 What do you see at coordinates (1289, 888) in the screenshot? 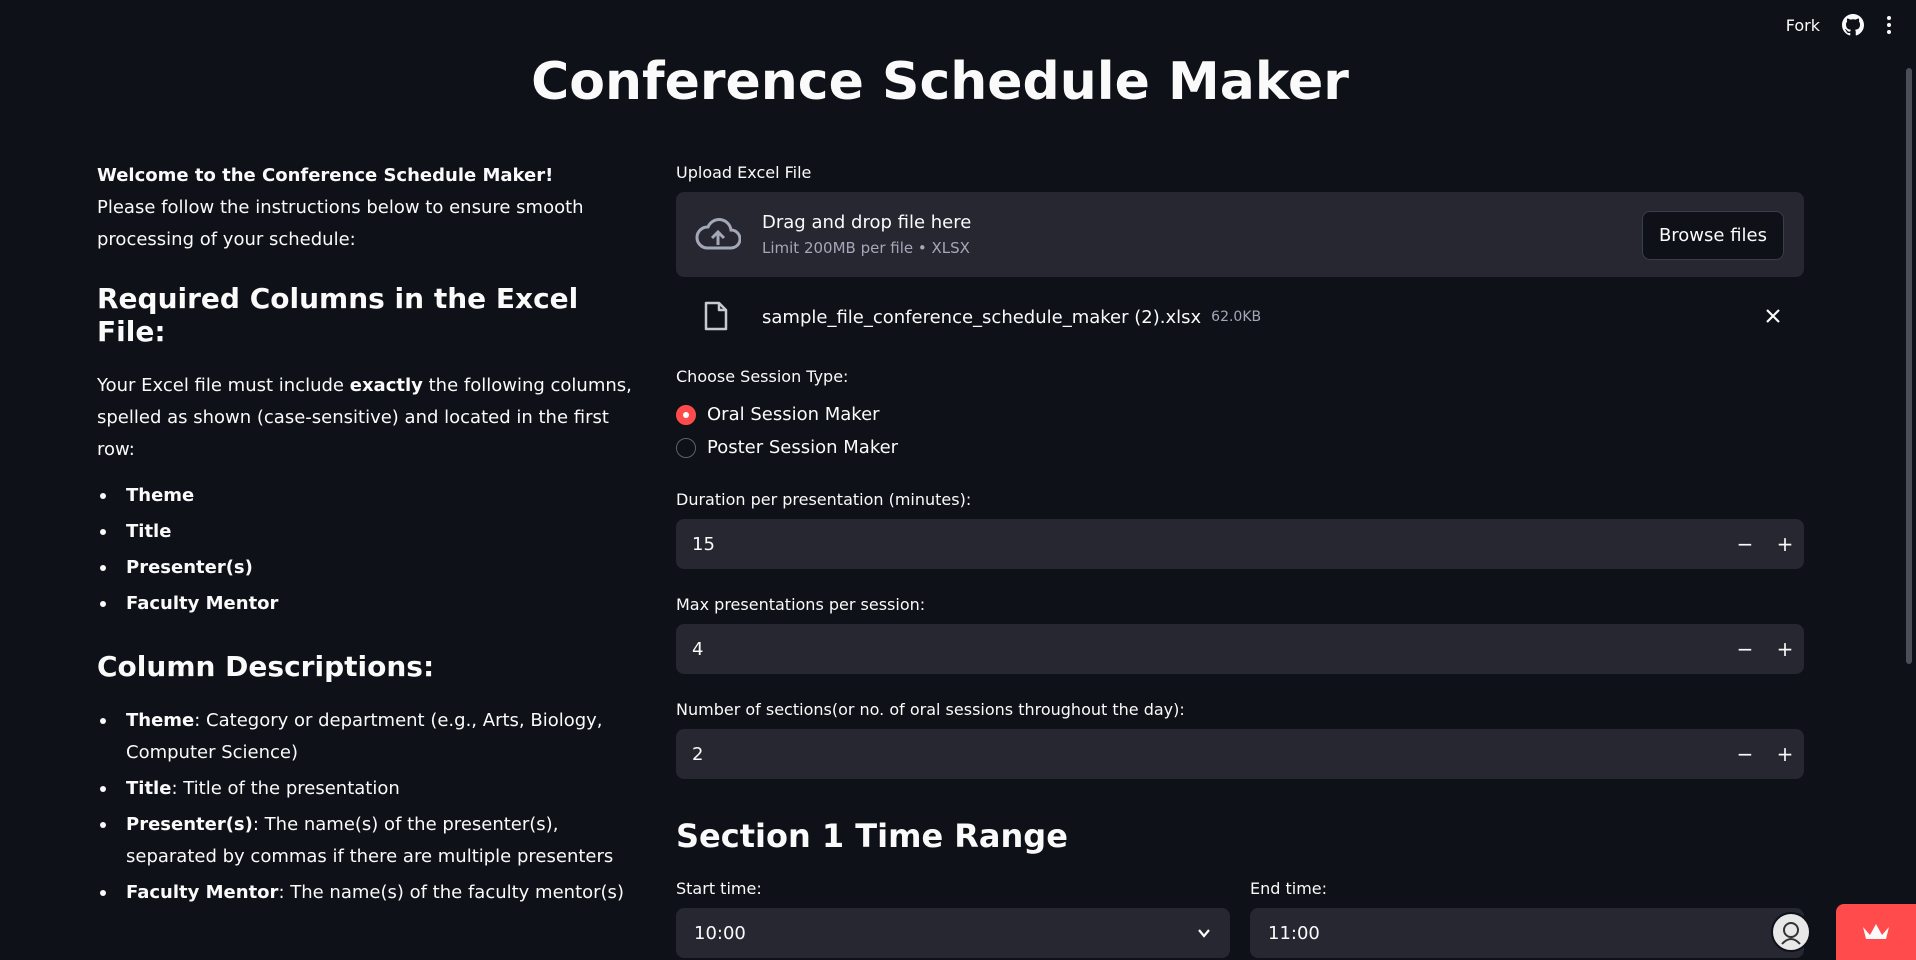
I see `end-time-label: End time:` at bounding box center [1289, 888].